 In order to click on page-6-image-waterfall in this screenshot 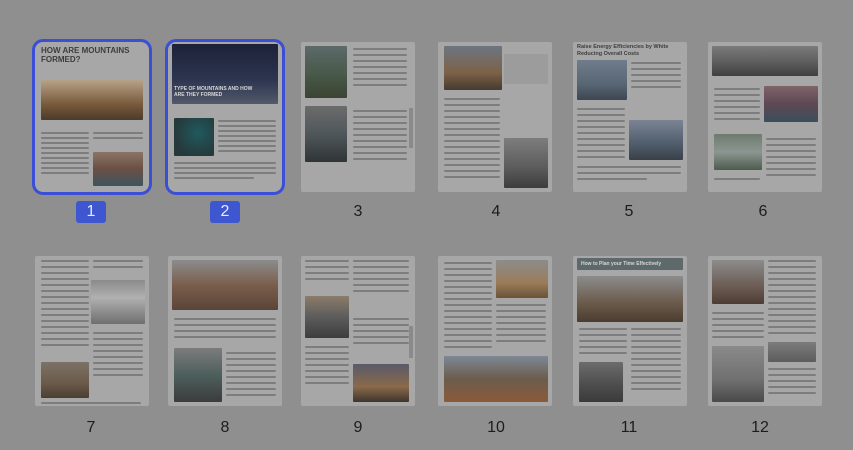, I will do `click(738, 152)`.